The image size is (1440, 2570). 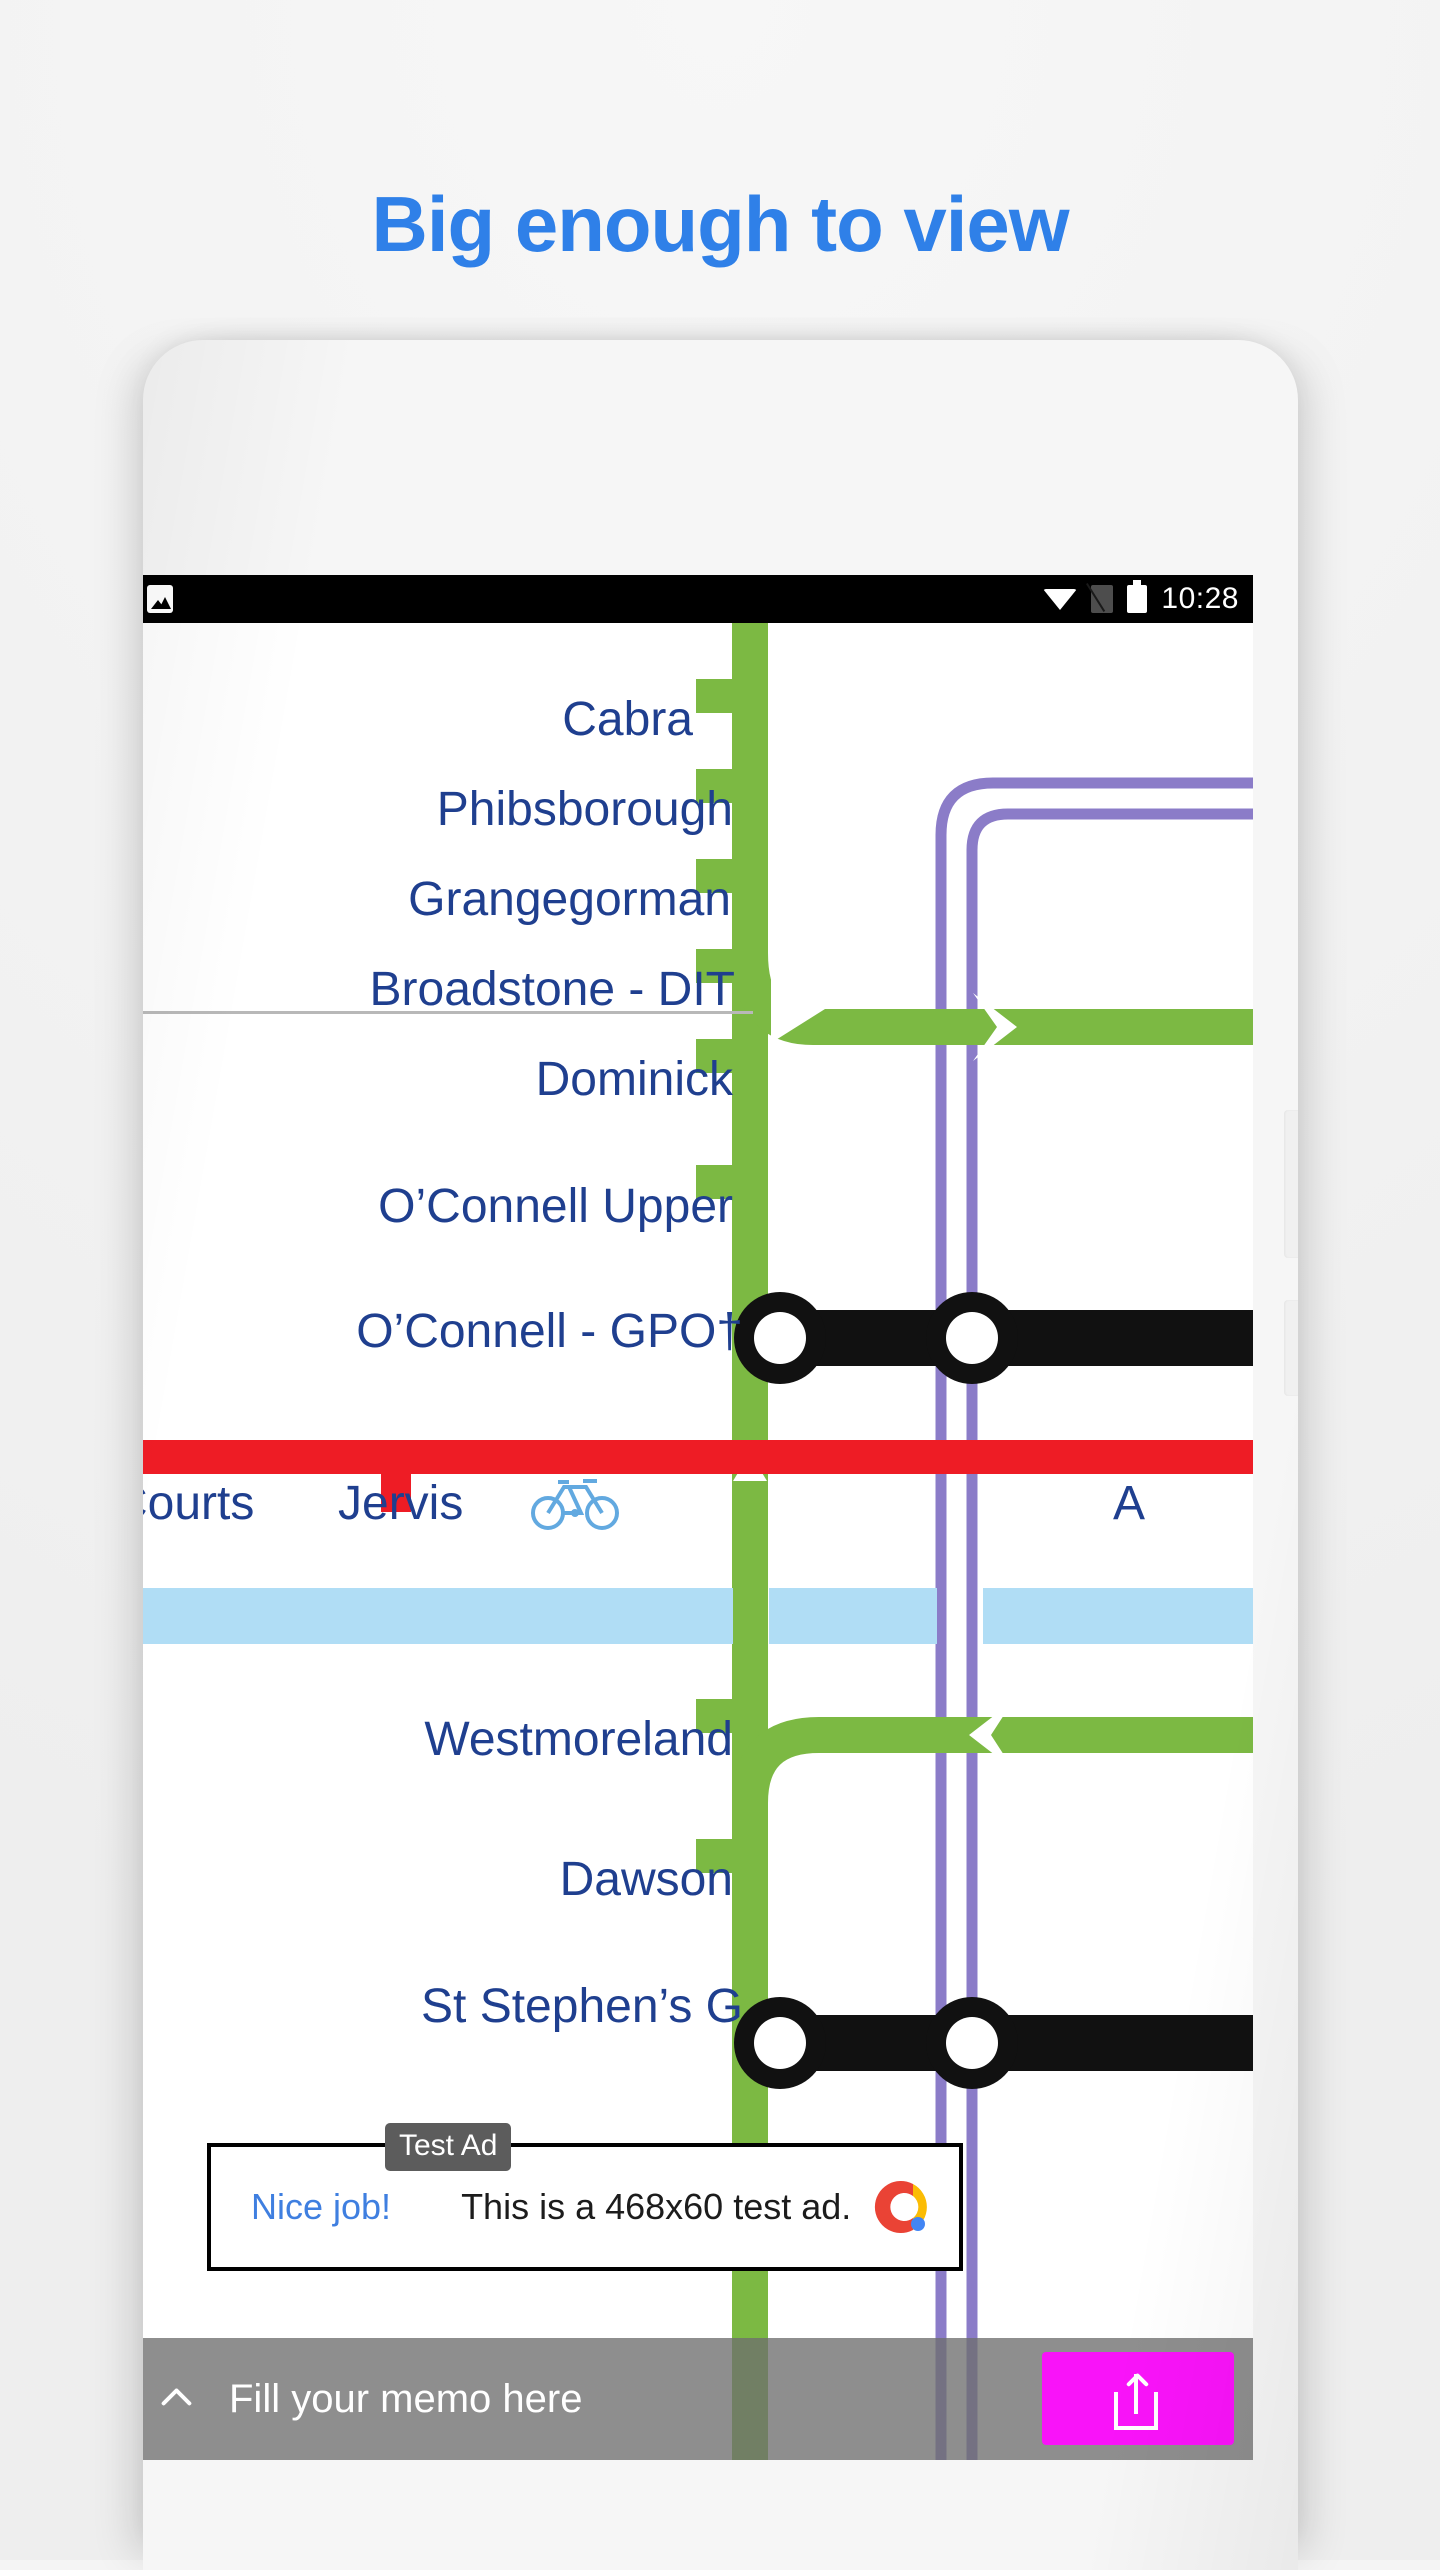 I want to click on station-label-dominick: Dominick, so click(x=634, y=1080).